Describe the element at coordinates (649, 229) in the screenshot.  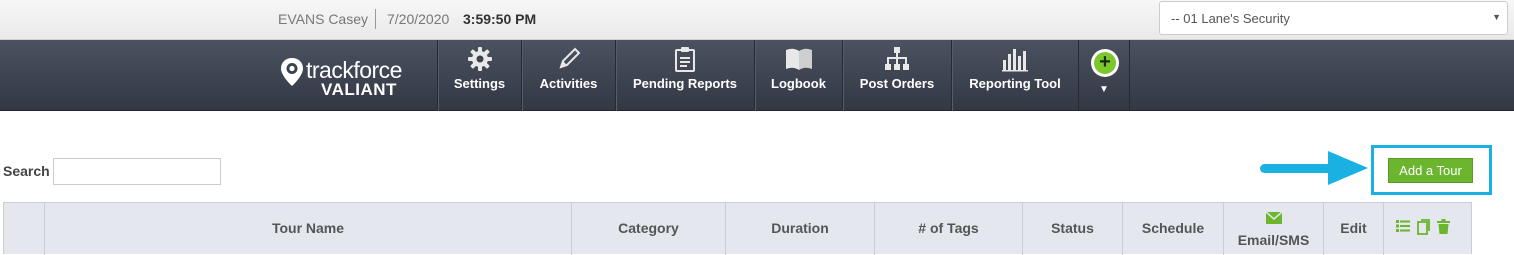
I see `column-category: Category` at that location.